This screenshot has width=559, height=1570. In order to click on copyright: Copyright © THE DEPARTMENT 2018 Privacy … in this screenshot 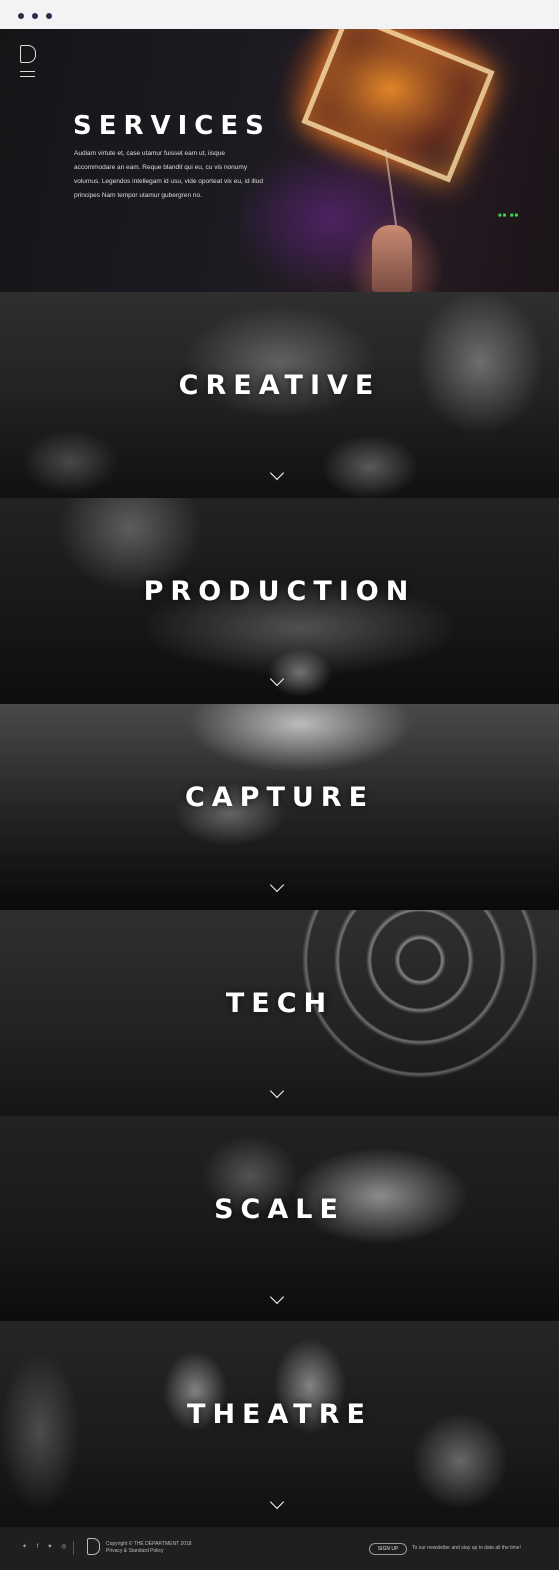, I will do `click(149, 1548)`.